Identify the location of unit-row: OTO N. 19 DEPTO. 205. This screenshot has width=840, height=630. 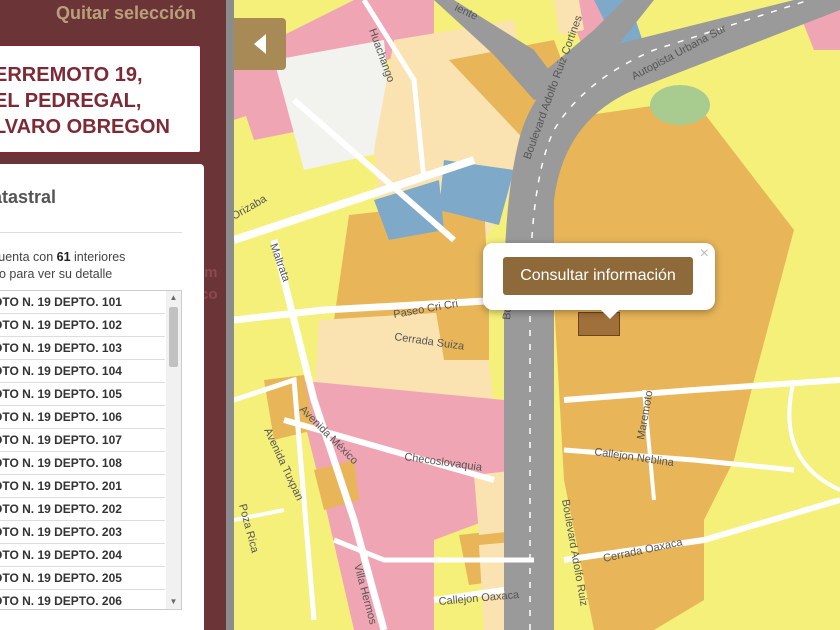
(82, 578).